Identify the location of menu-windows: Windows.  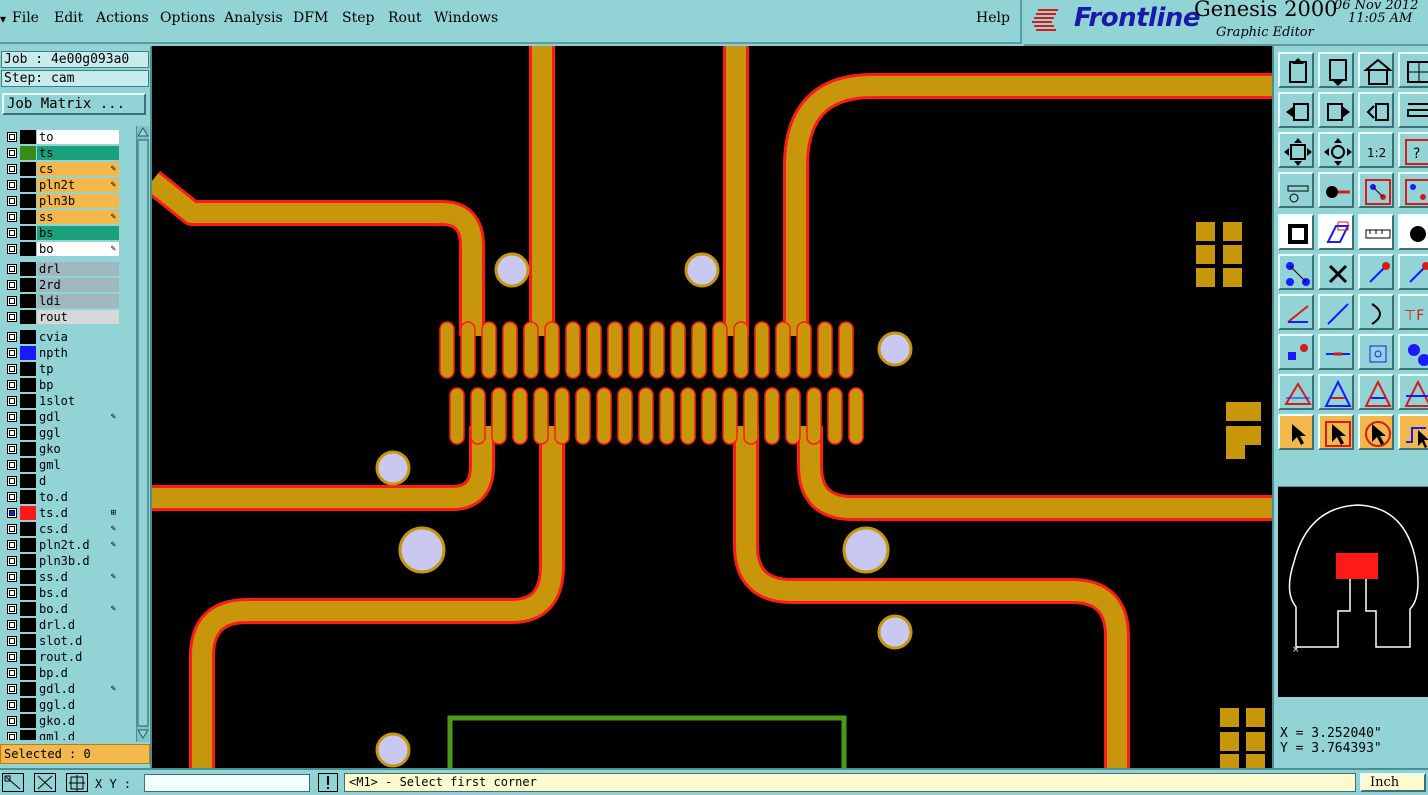
(466, 18).